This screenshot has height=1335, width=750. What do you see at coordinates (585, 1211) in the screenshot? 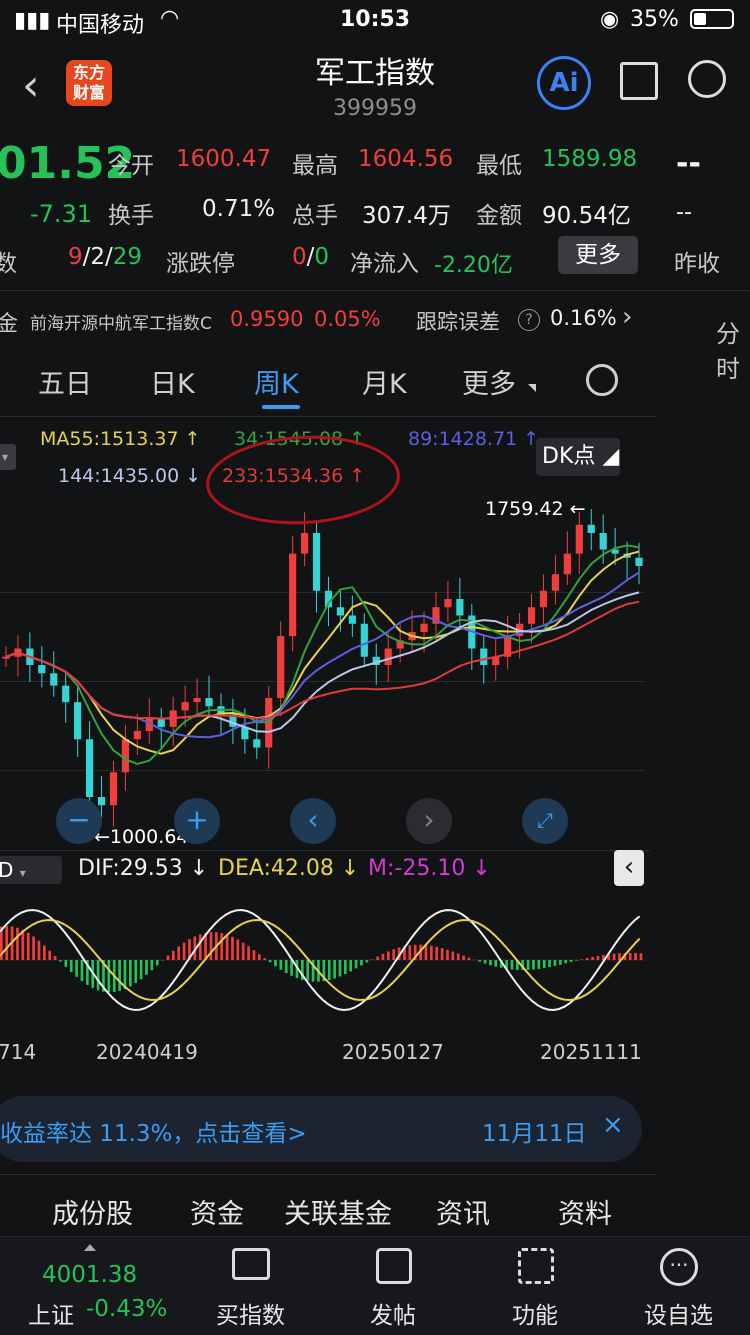
I see `tab-profile: 资料` at bounding box center [585, 1211].